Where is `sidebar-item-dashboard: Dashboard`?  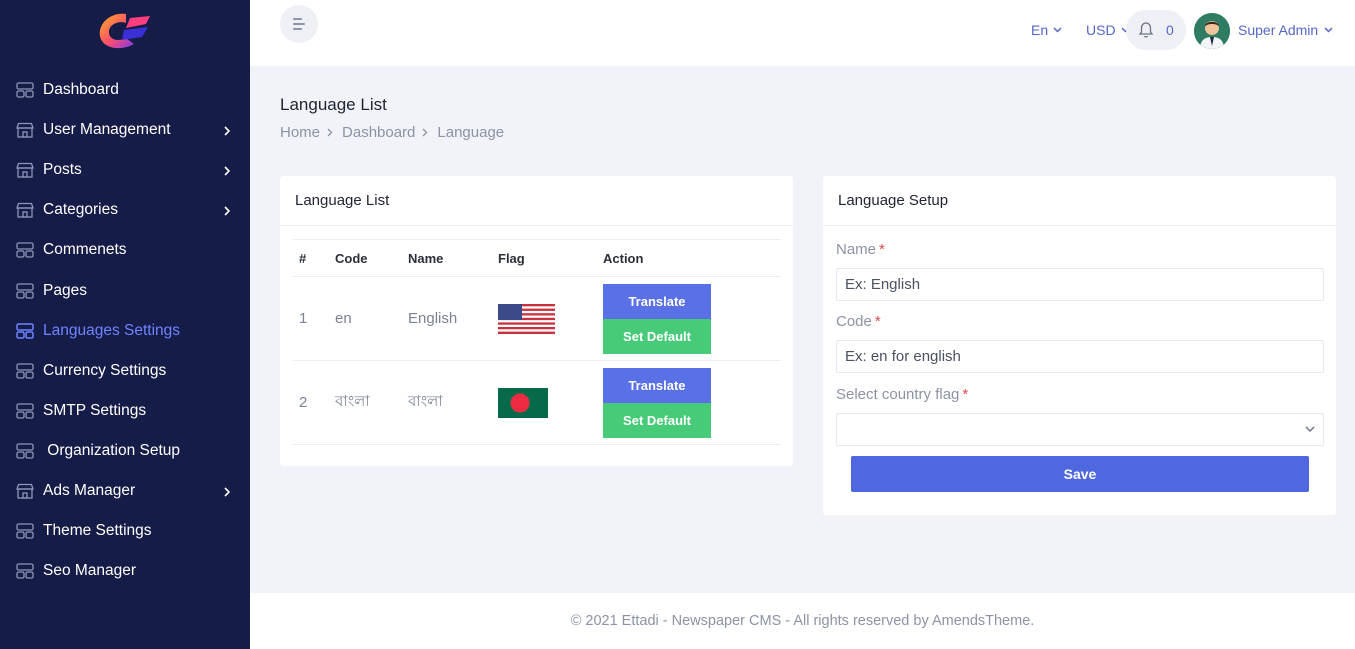 sidebar-item-dashboard: Dashboard is located at coordinates (125, 90).